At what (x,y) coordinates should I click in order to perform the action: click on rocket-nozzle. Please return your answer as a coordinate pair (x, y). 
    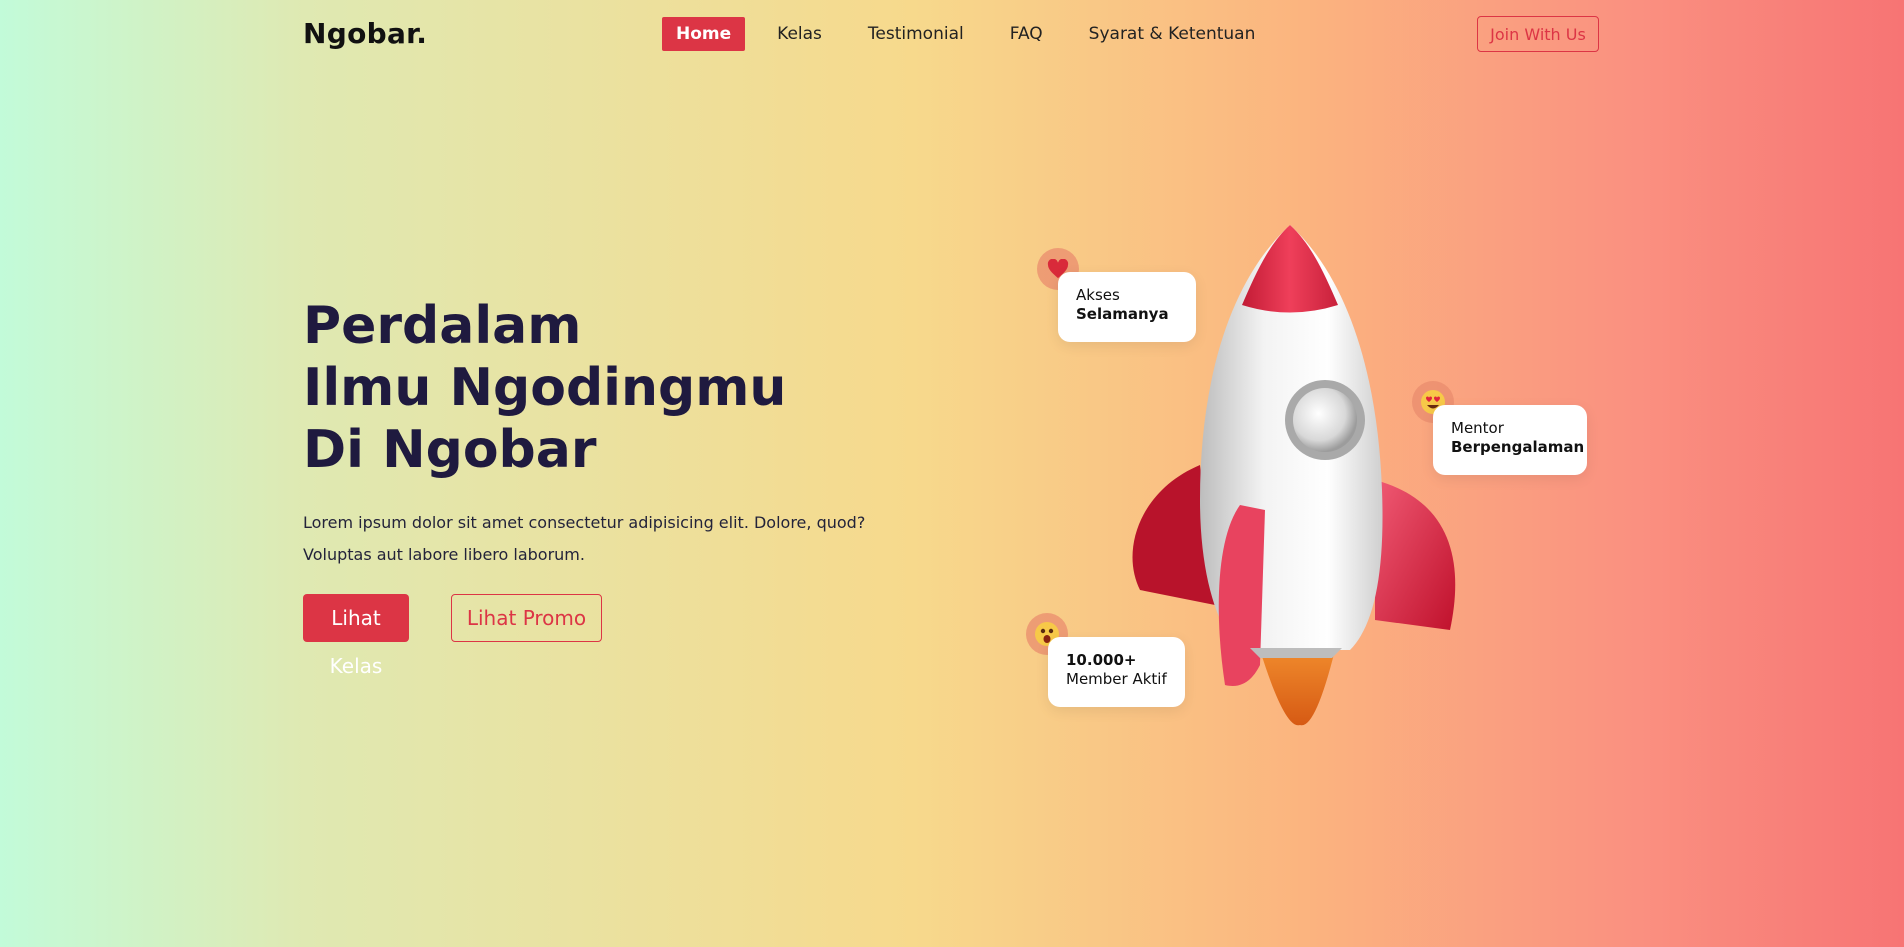
    Looking at the image, I should click on (1296, 653).